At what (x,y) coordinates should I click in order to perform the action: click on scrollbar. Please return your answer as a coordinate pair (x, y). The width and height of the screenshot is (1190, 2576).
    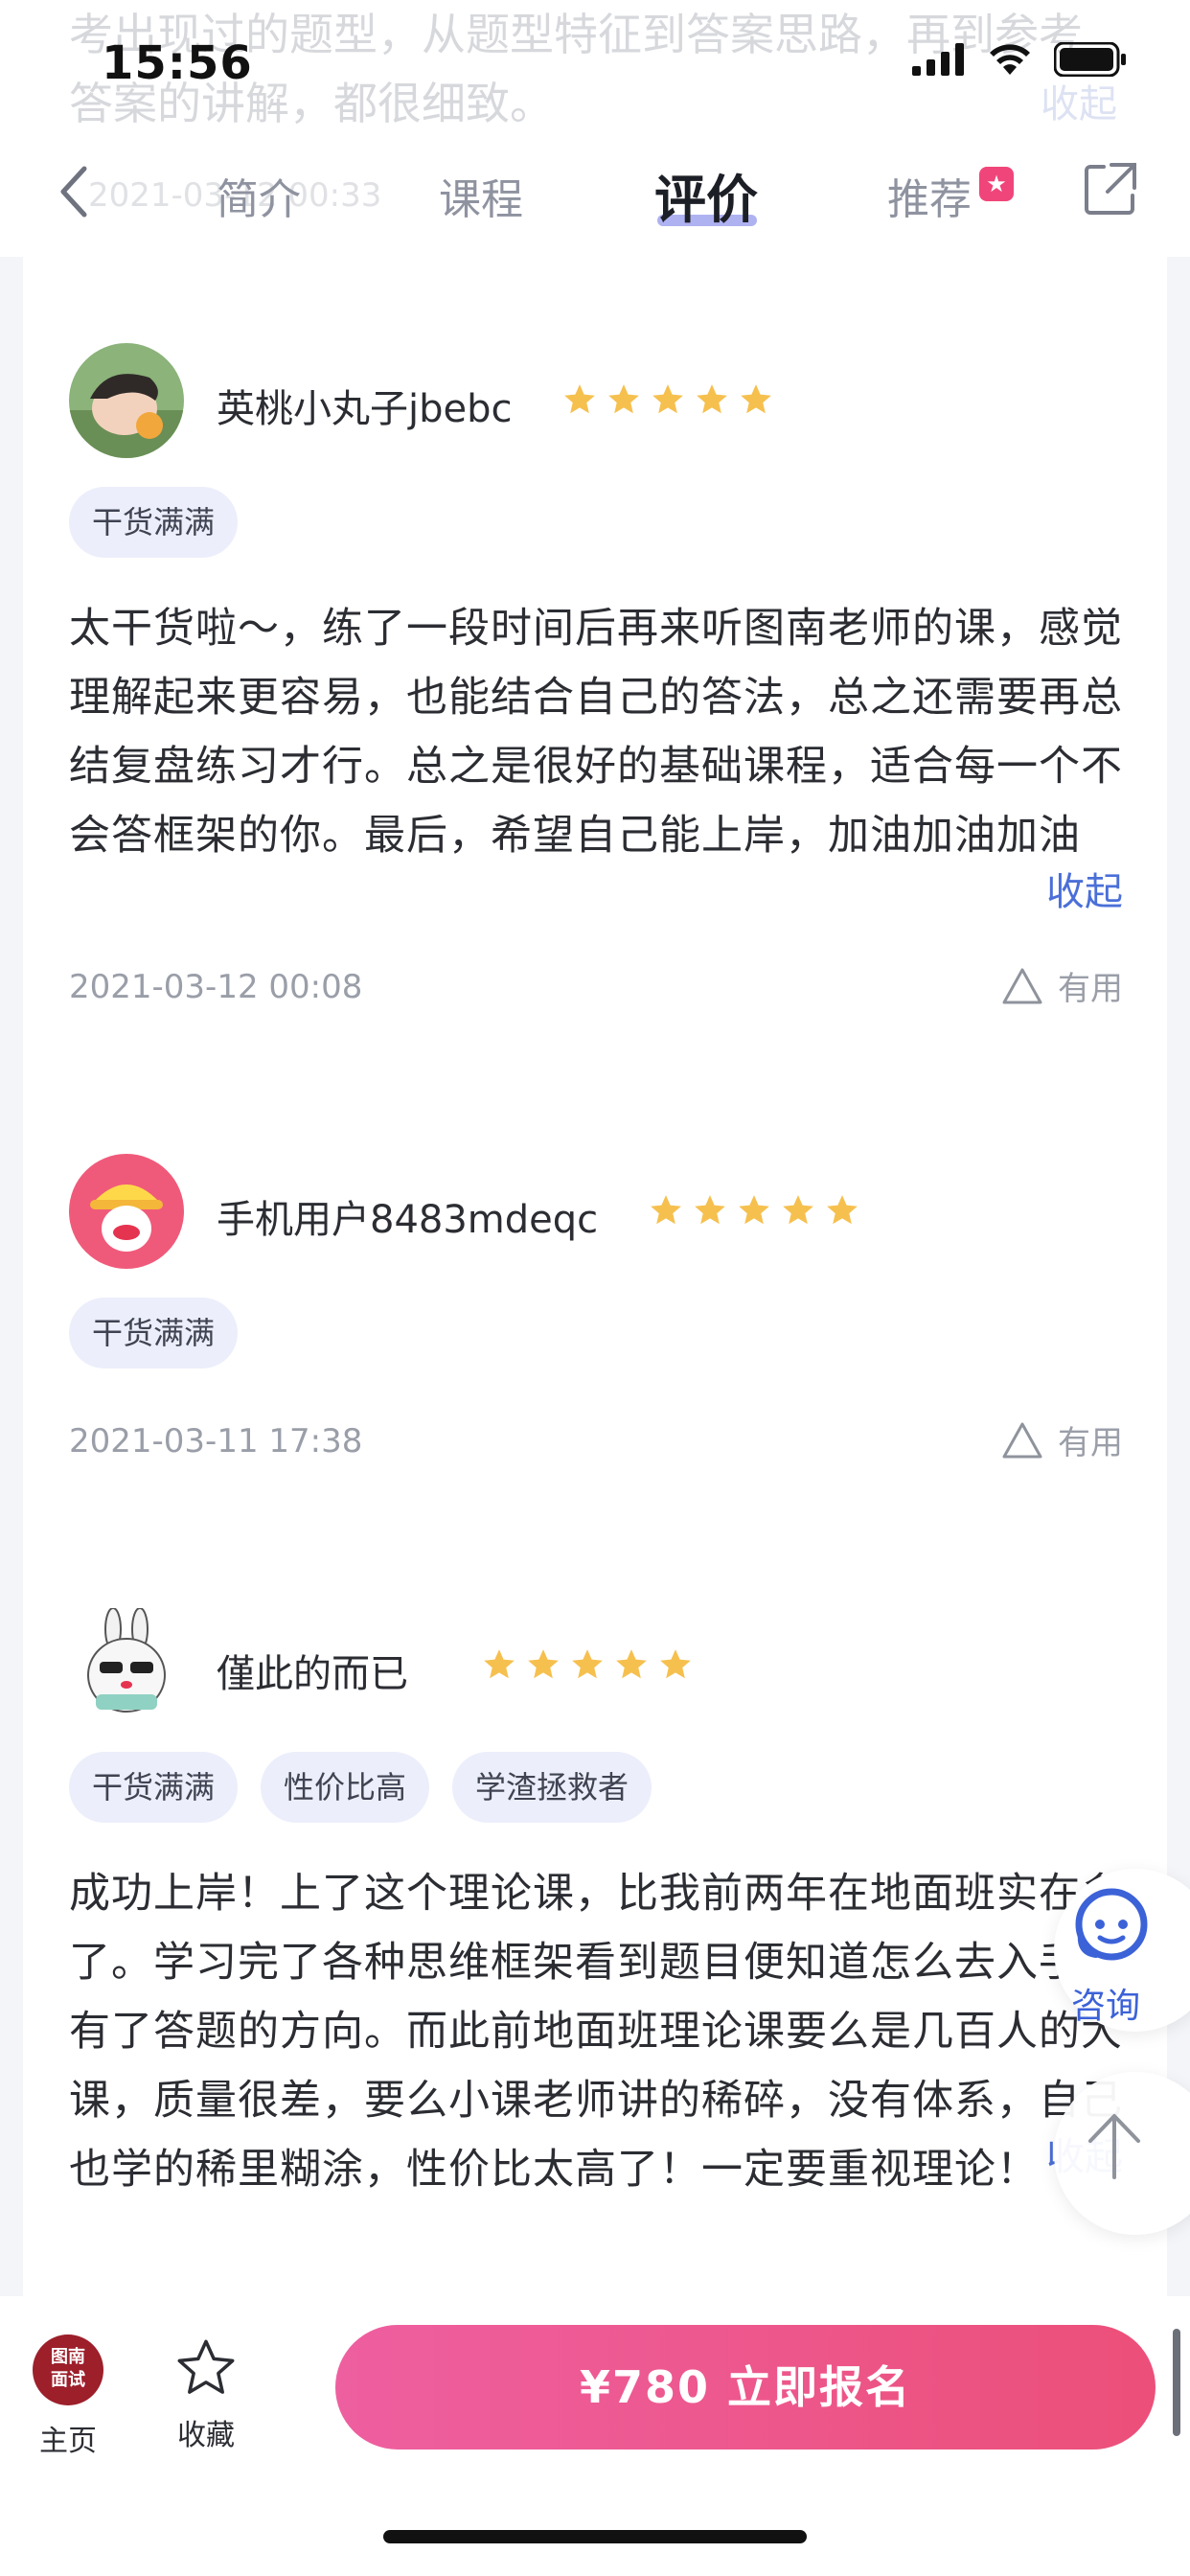
    Looking at the image, I should click on (1176, 2382).